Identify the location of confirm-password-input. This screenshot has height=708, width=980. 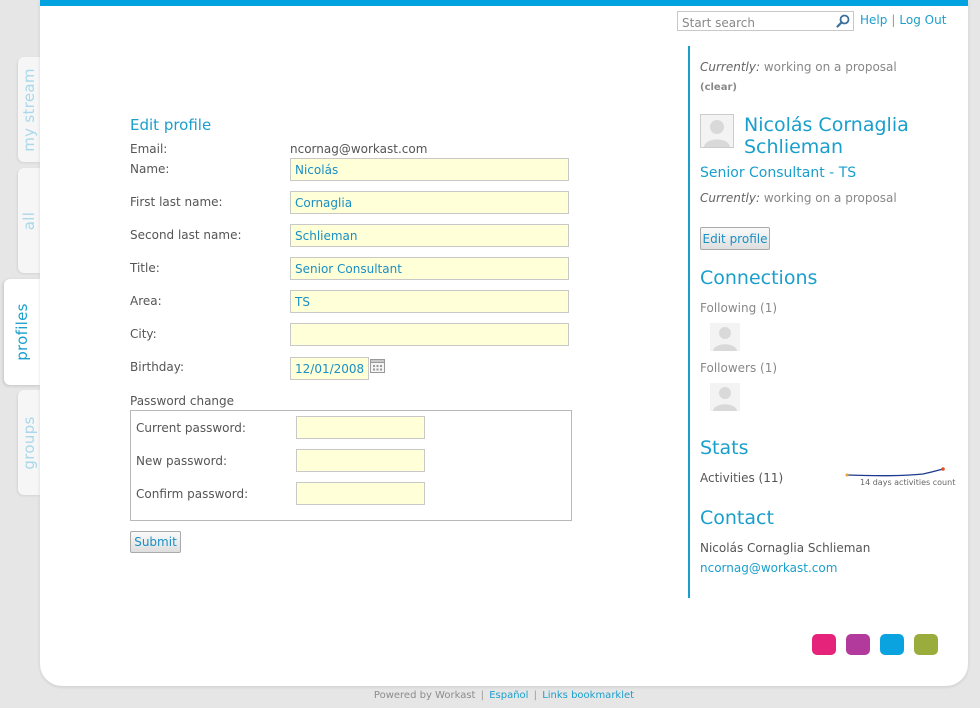
(360, 493).